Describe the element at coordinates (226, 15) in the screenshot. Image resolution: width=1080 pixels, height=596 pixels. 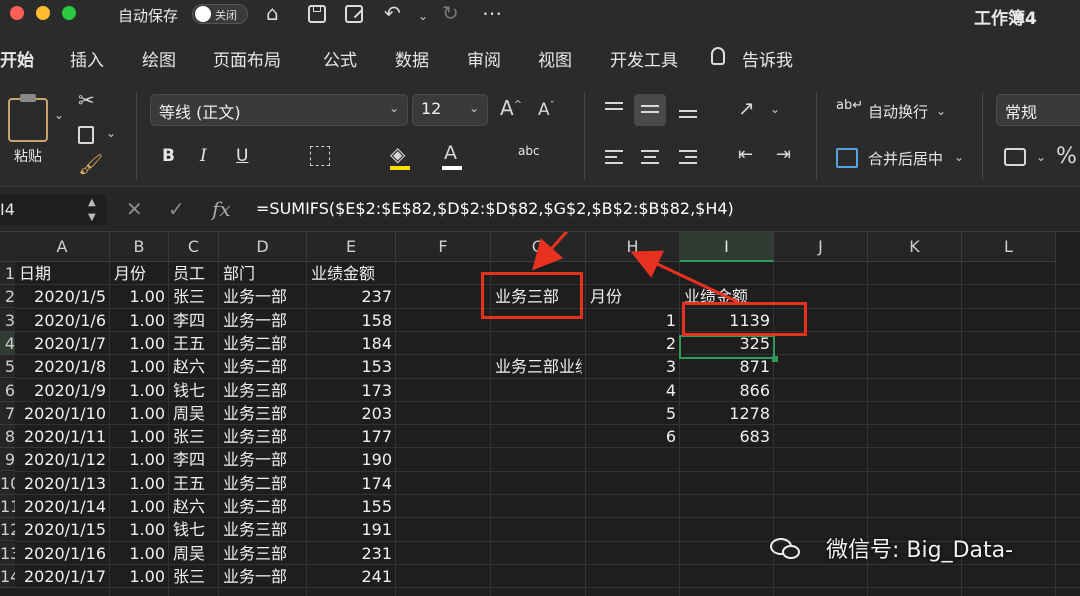
I see `toggle-state-label: 关闭` at that location.